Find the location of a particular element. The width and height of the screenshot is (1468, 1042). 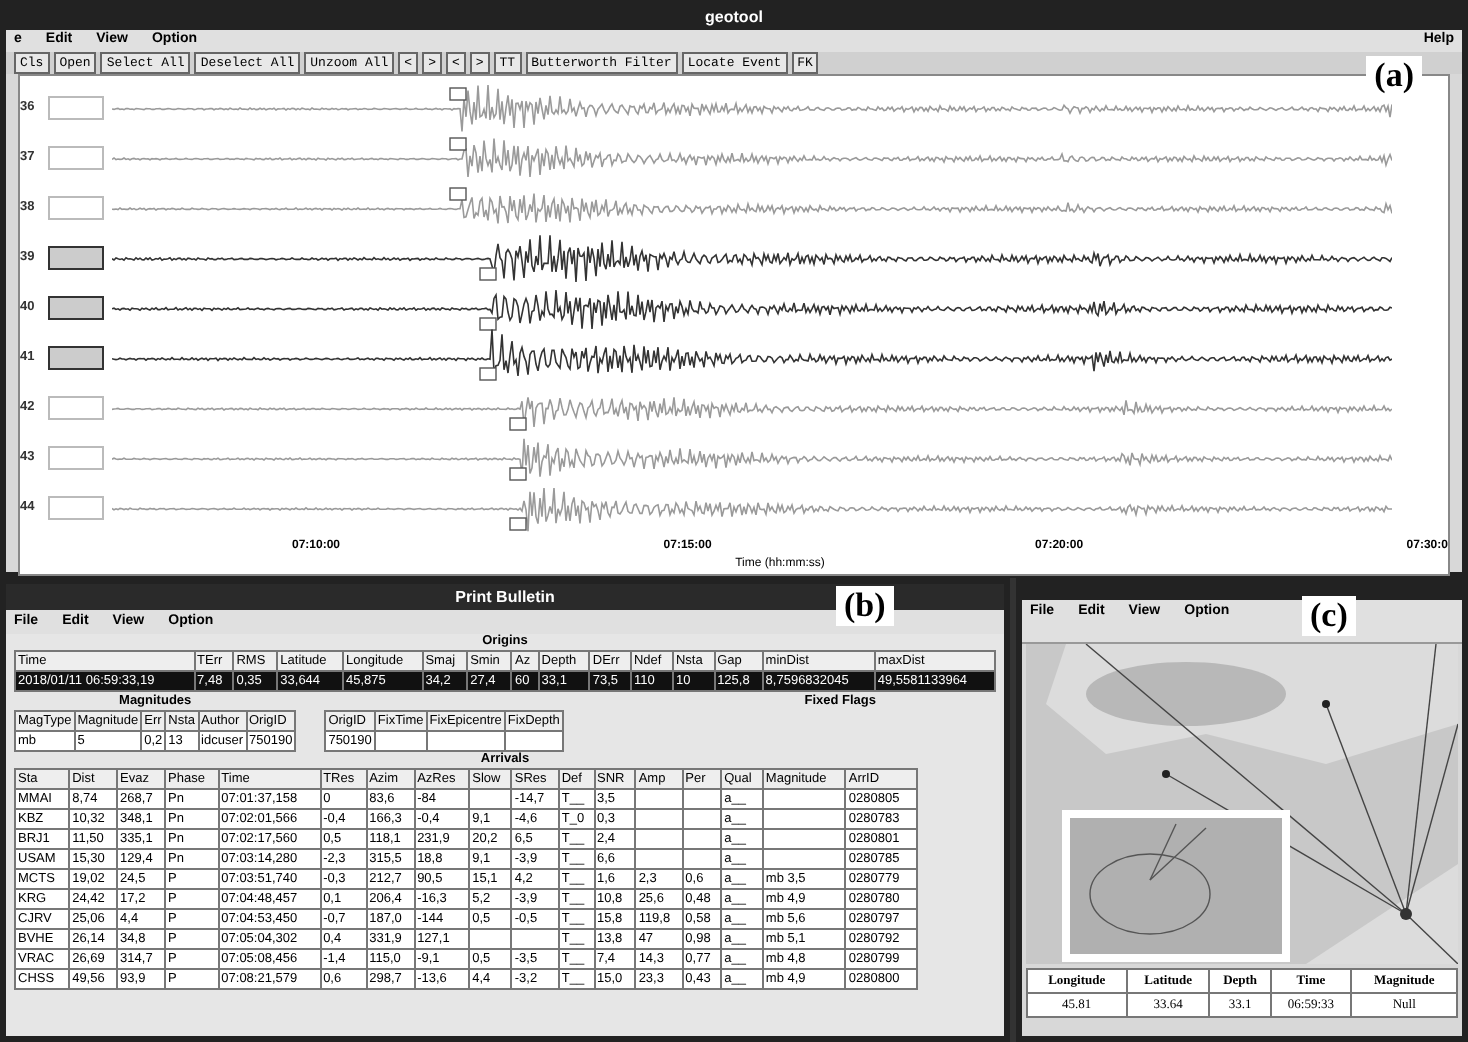

panel-label: (a) is located at coordinates (1394, 75).